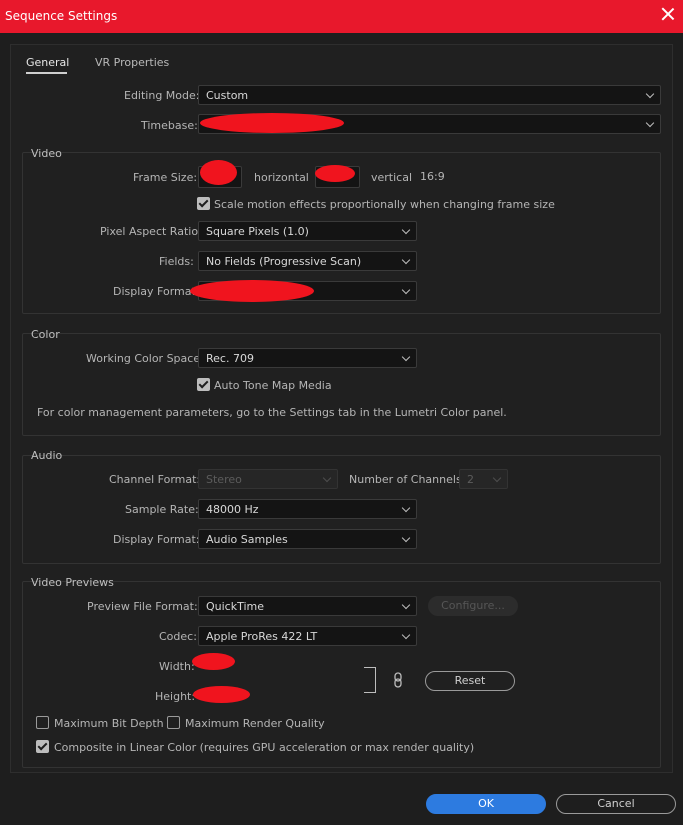 Image resolution: width=683 pixels, height=825 pixels. I want to click on tab-vr-properties: VR Properties, so click(132, 62).